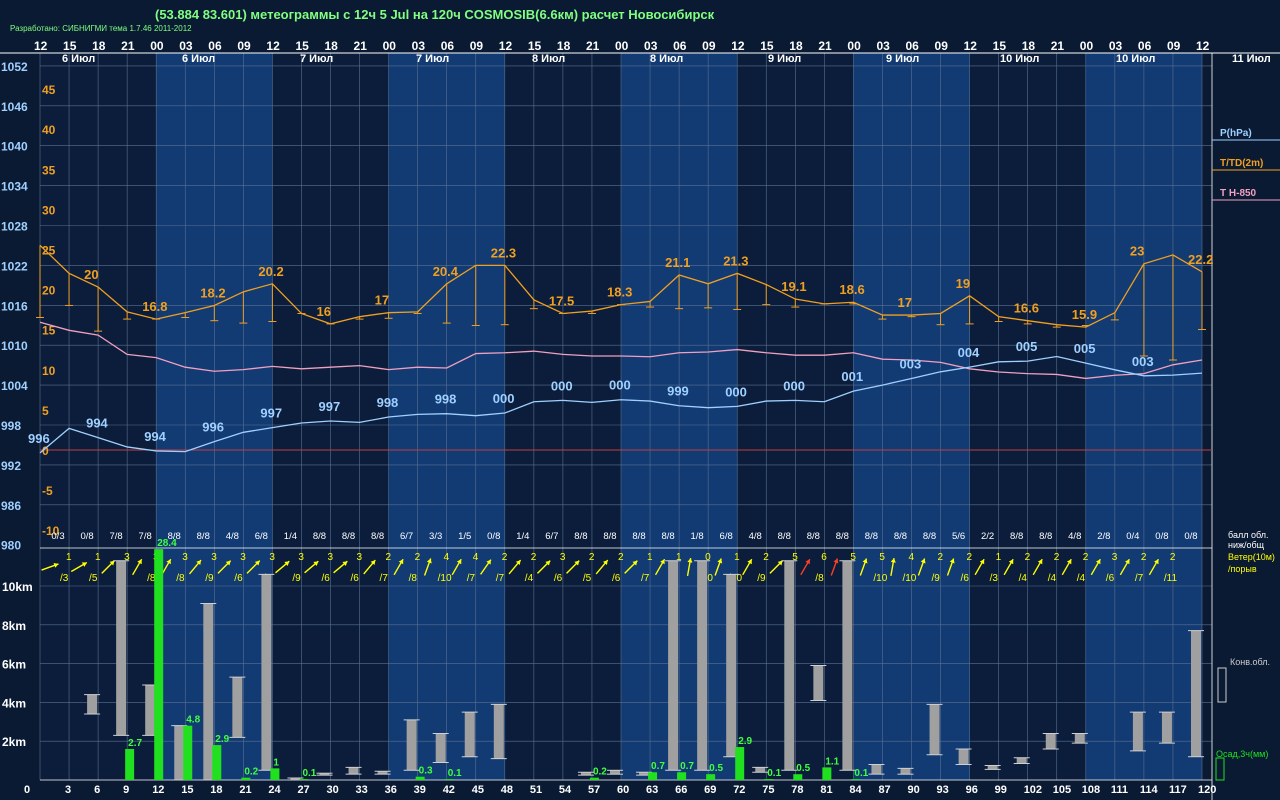 The width and height of the screenshot is (1280, 800). What do you see at coordinates (14, 346) in the screenshot?
I see `pressure-axis-label: 1010` at bounding box center [14, 346].